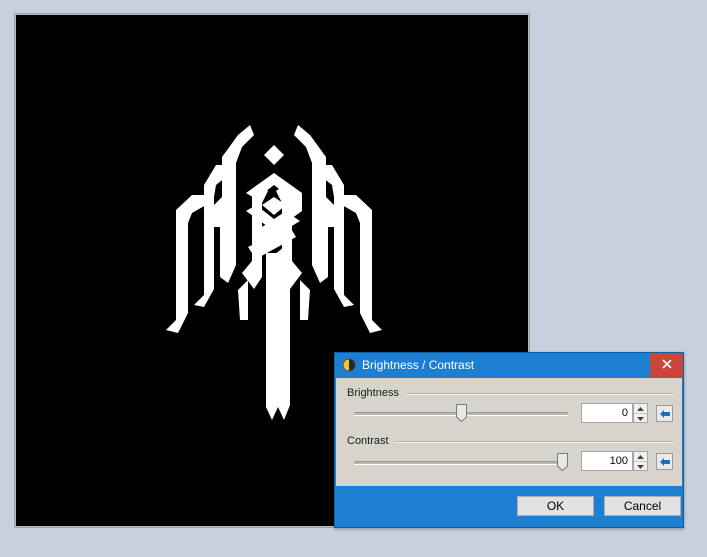 Image resolution: width=707 pixels, height=557 pixels. Describe the element at coordinates (642, 506) in the screenshot. I see `cancel-button: Cancel` at that location.